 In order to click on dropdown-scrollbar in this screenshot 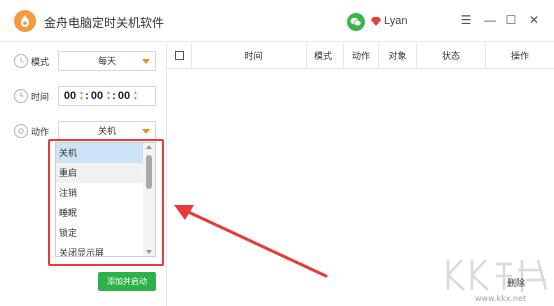, I will do `click(149, 199)`.